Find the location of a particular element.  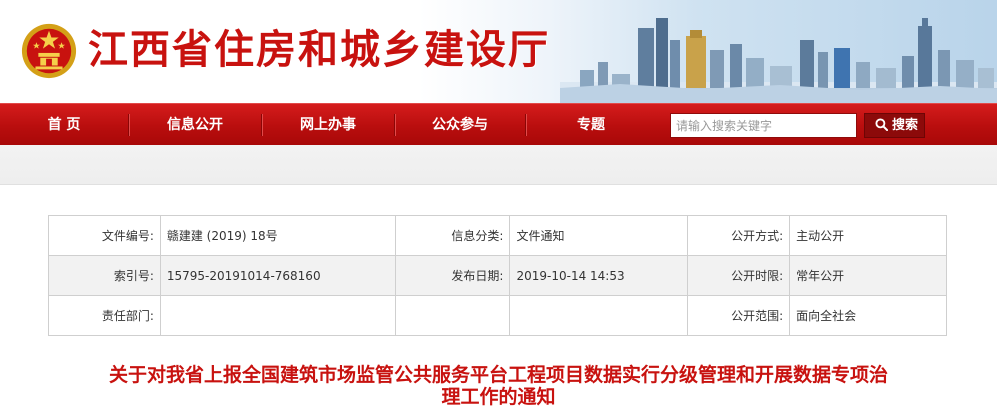

search-icon is located at coordinates (882, 125).